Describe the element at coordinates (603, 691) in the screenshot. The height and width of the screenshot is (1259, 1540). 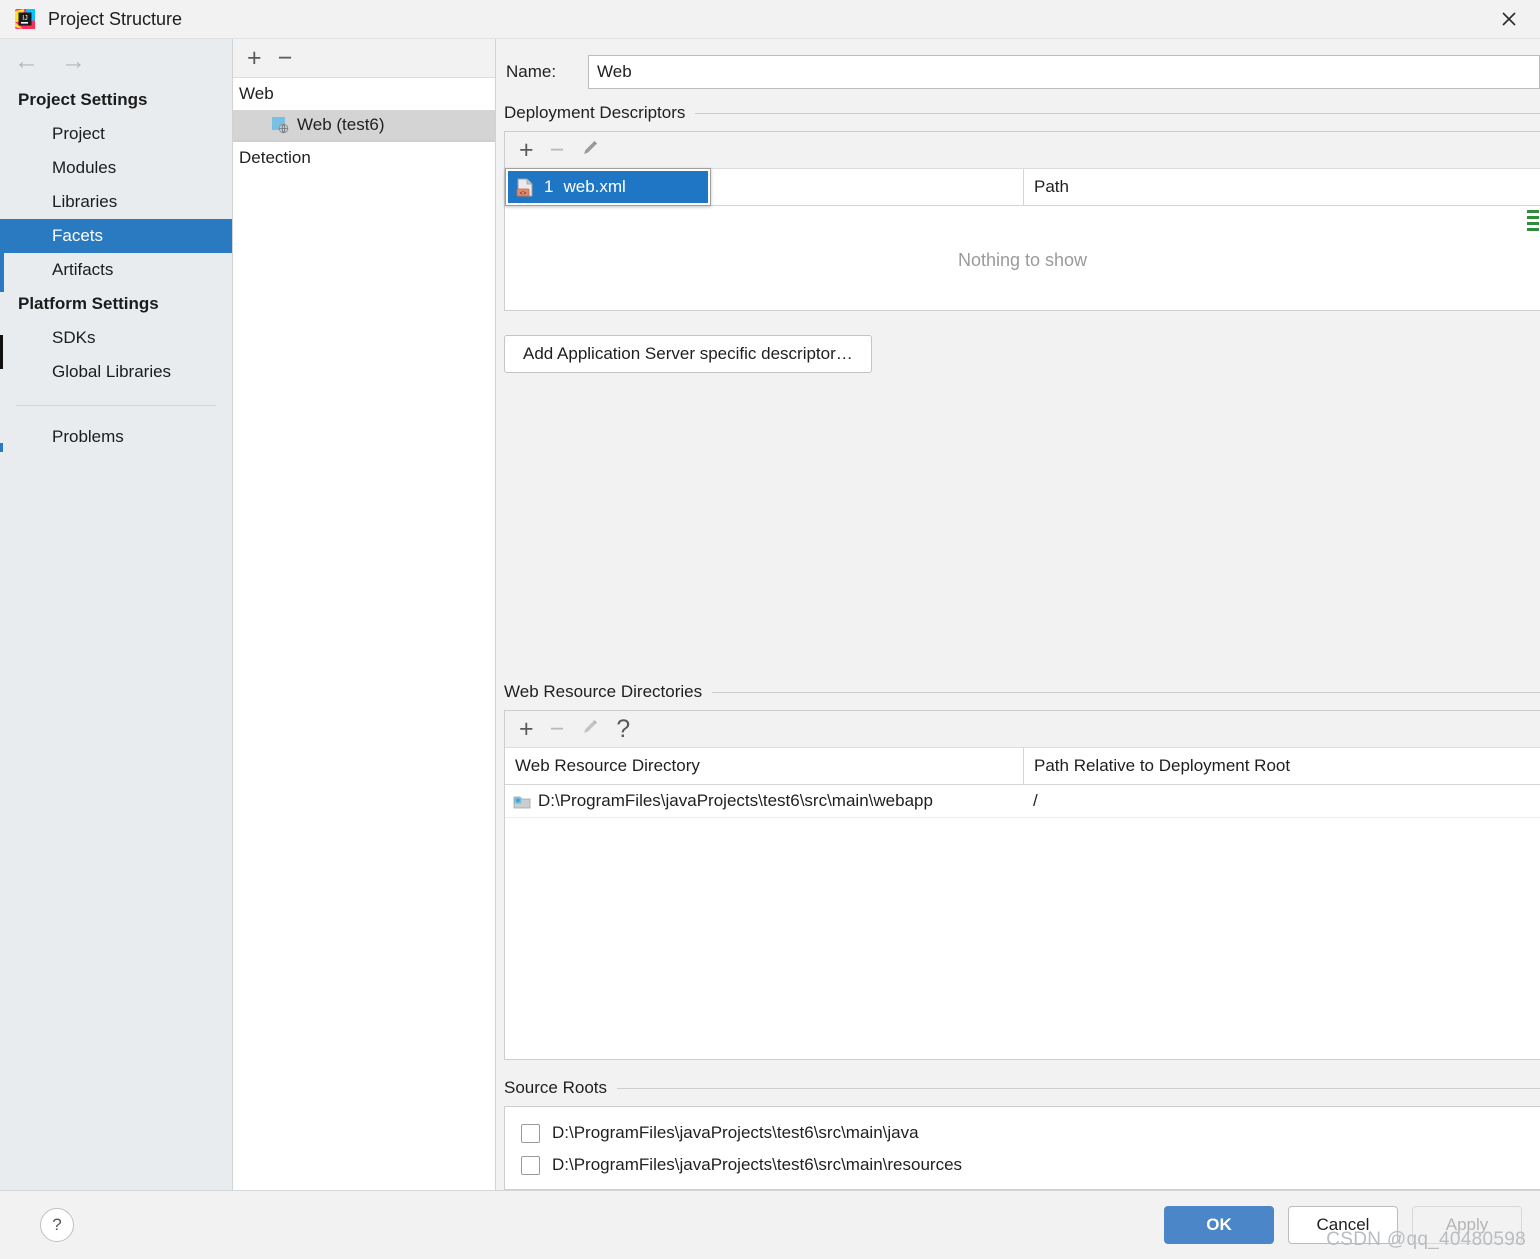
I see `web-resource-directories-title: Web Resource Directories` at that location.